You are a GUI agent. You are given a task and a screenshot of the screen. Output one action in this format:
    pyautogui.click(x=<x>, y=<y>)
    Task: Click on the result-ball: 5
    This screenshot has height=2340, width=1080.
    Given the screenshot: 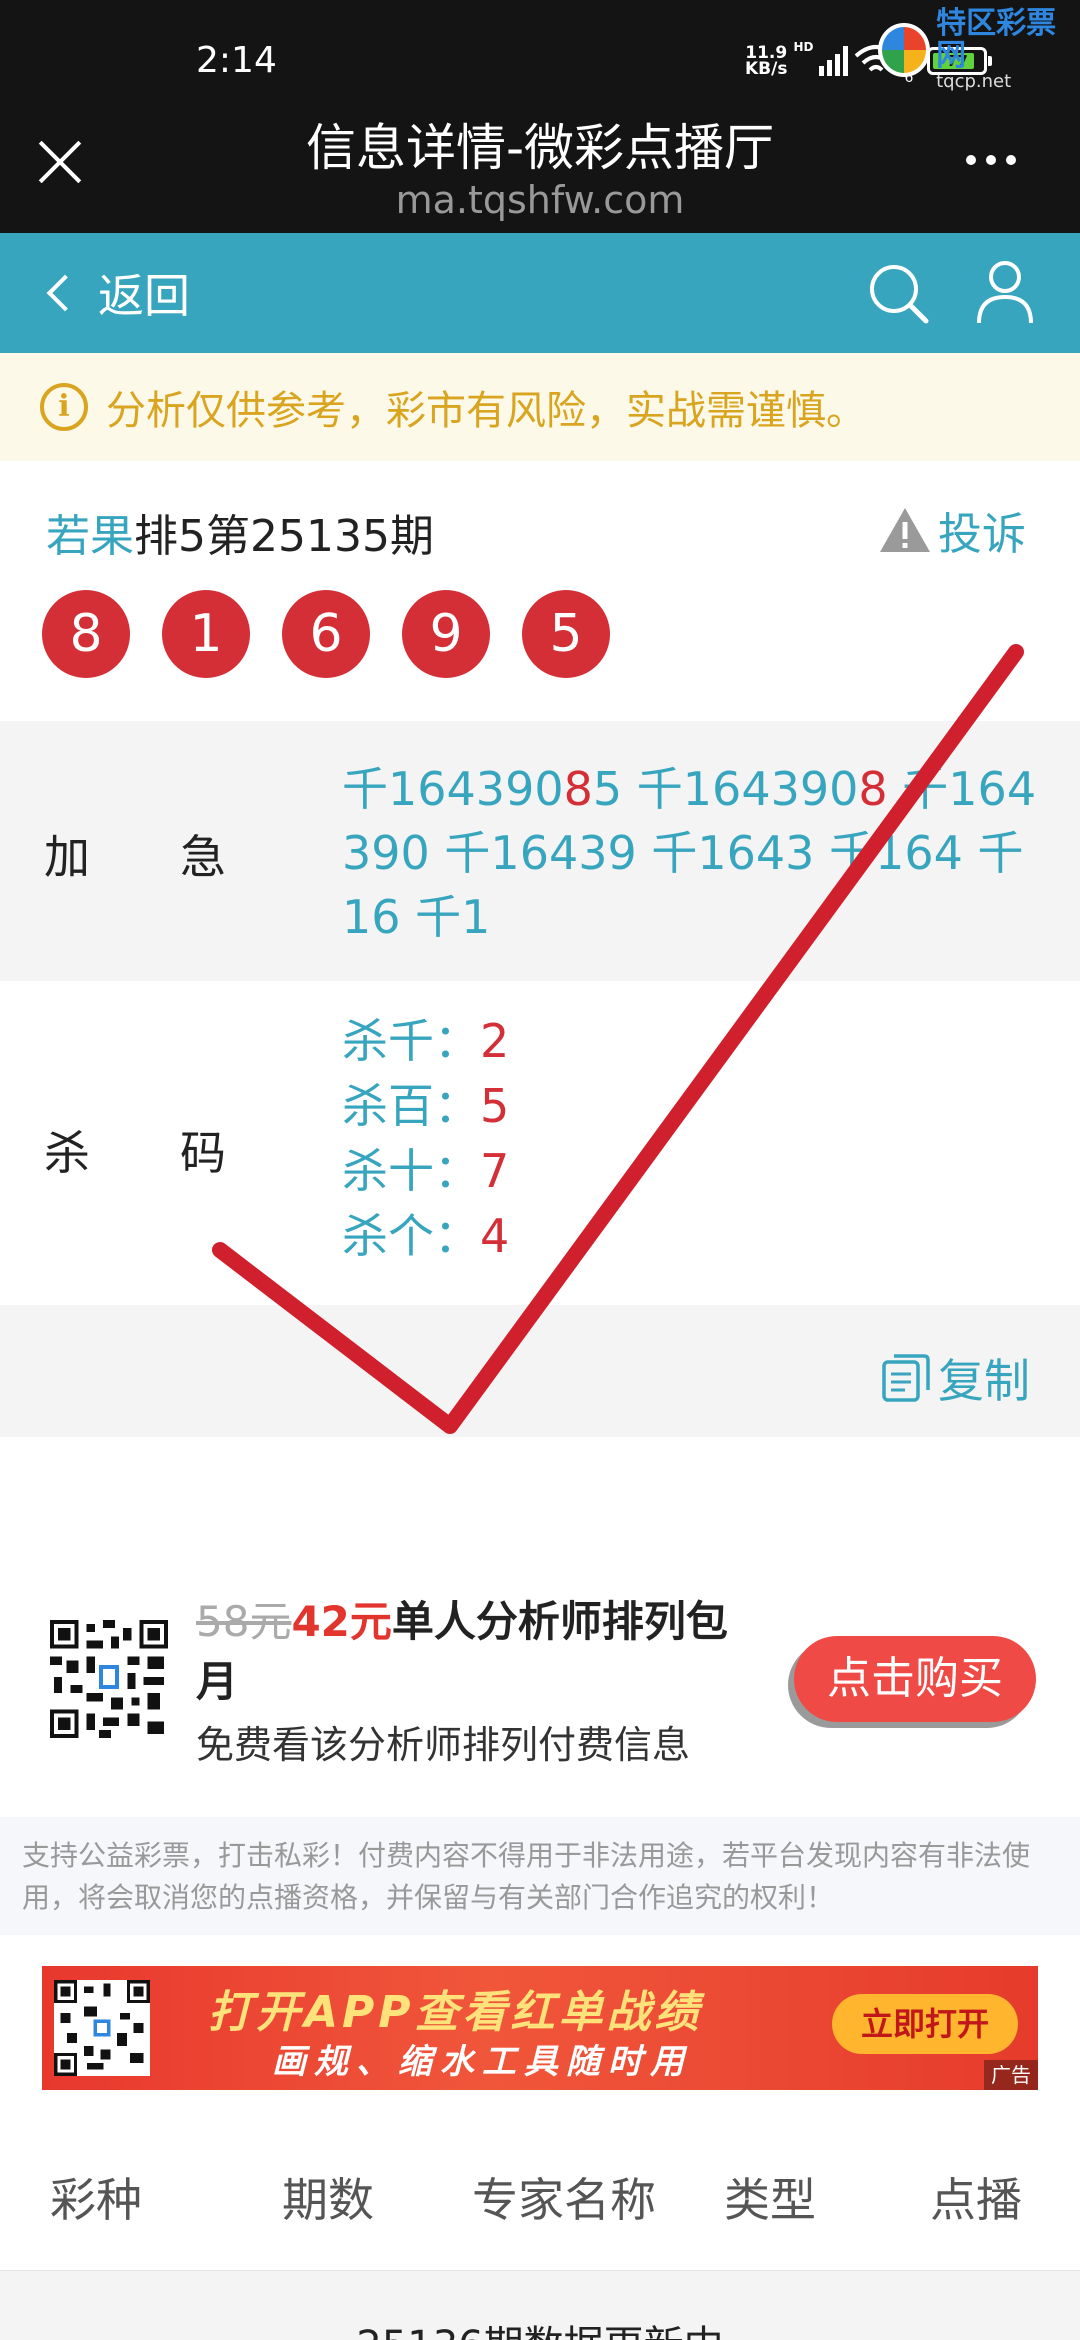 What is the action you would take?
    pyautogui.click(x=566, y=634)
    